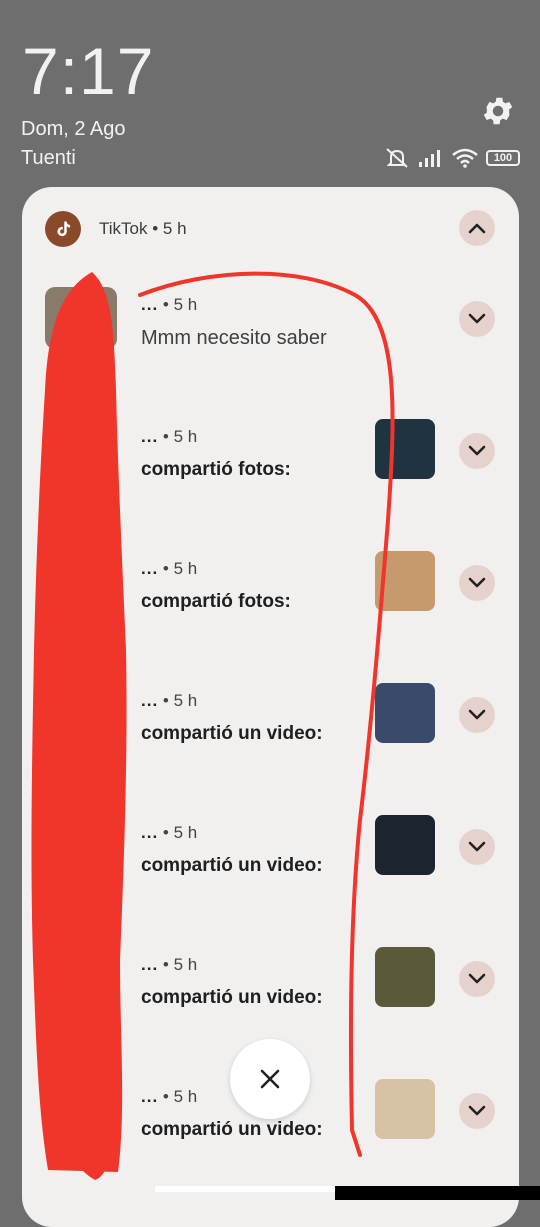  Describe the element at coordinates (429, 158) in the screenshot. I see `signal-icon` at that location.